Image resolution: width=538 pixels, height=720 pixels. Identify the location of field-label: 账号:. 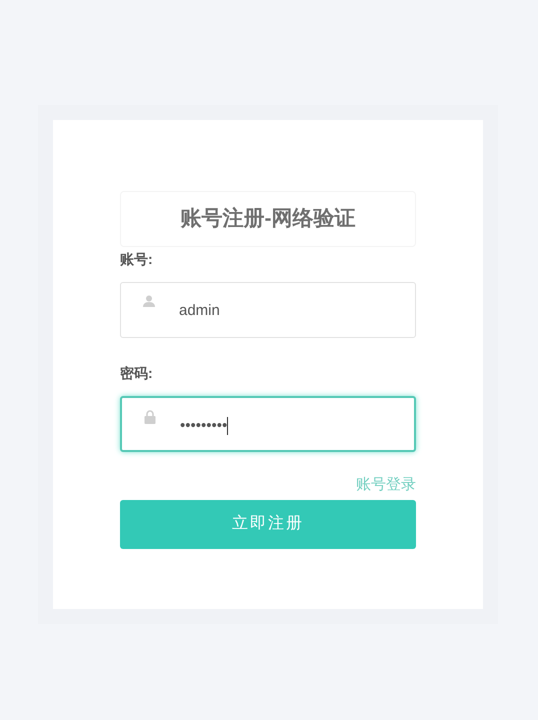
(137, 259).